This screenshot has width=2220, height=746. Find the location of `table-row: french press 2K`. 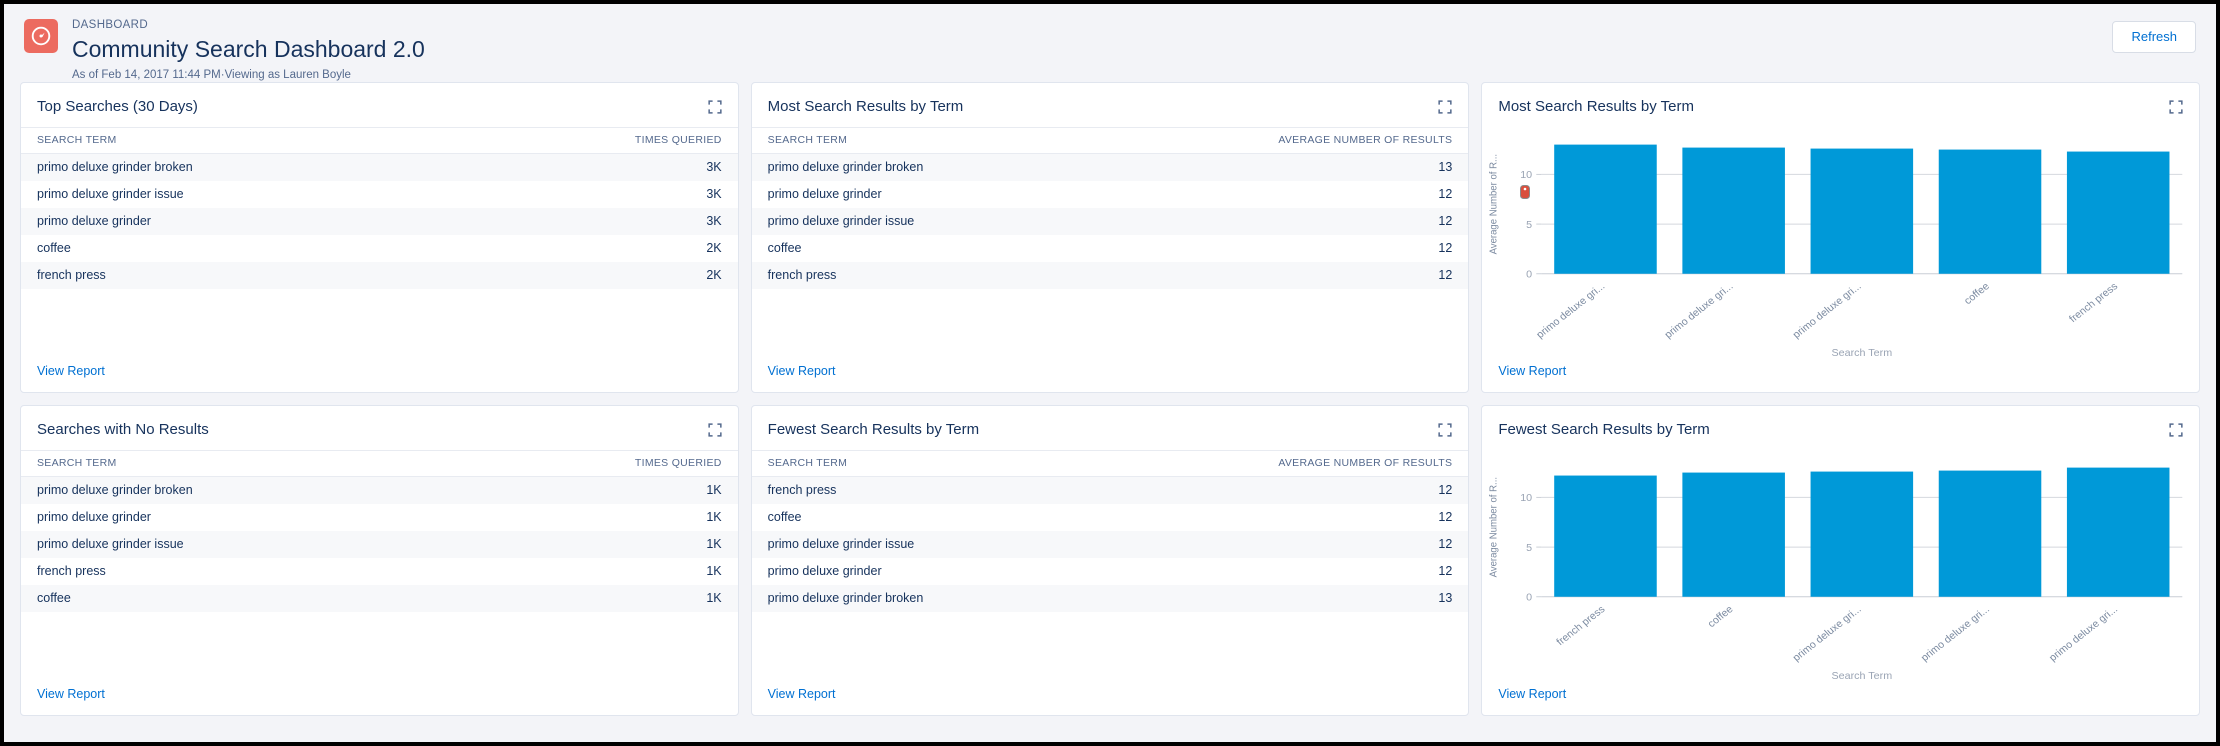

table-row: french press 2K is located at coordinates (379, 275).